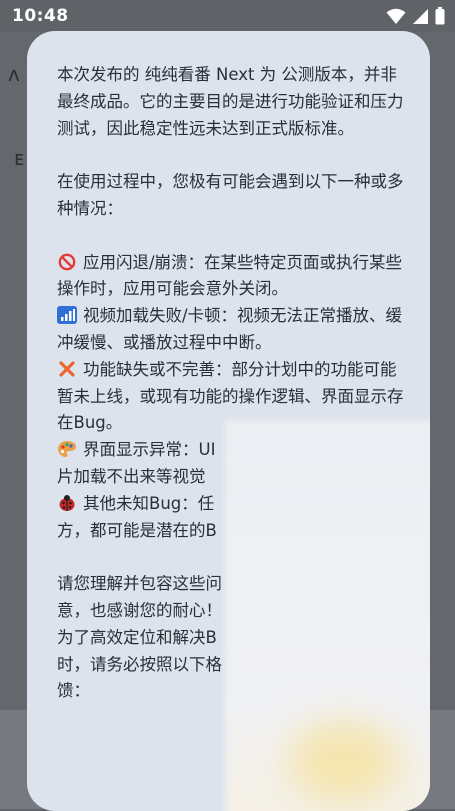 Image resolution: width=455 pixels, height=811 pixels. Describe the element at coordinates (67, 449) in the screenshot. I see `paint-palette-icon` at that location.